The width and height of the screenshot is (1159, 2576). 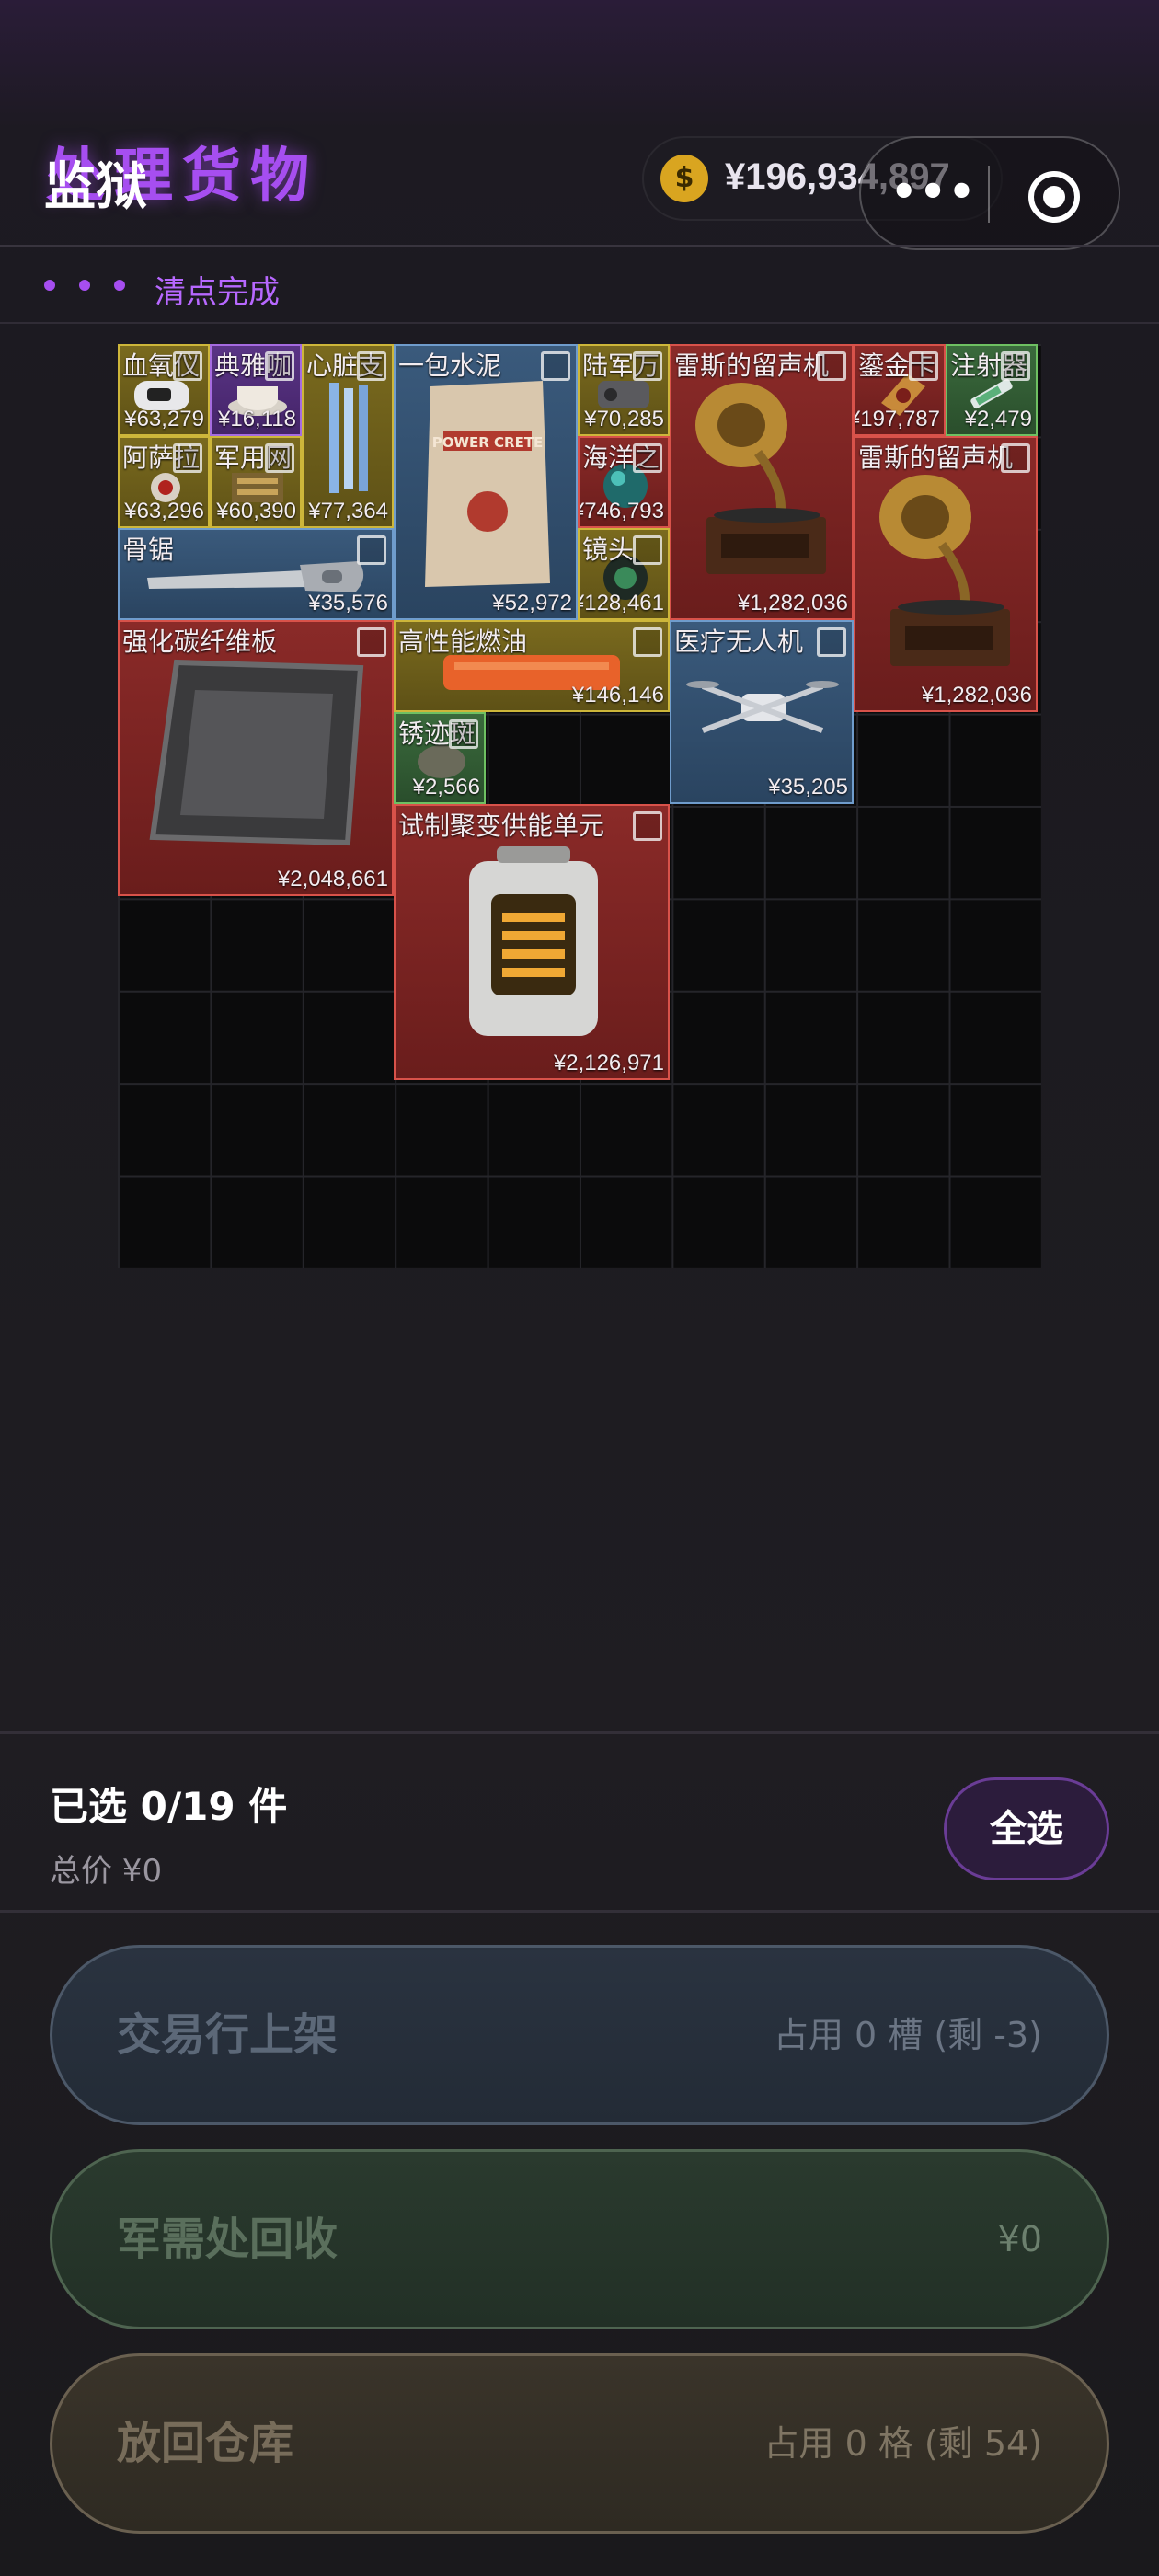 I want to click on item-bone-saw: 骨锯 ¥35,576, so click(x=256, y=574).